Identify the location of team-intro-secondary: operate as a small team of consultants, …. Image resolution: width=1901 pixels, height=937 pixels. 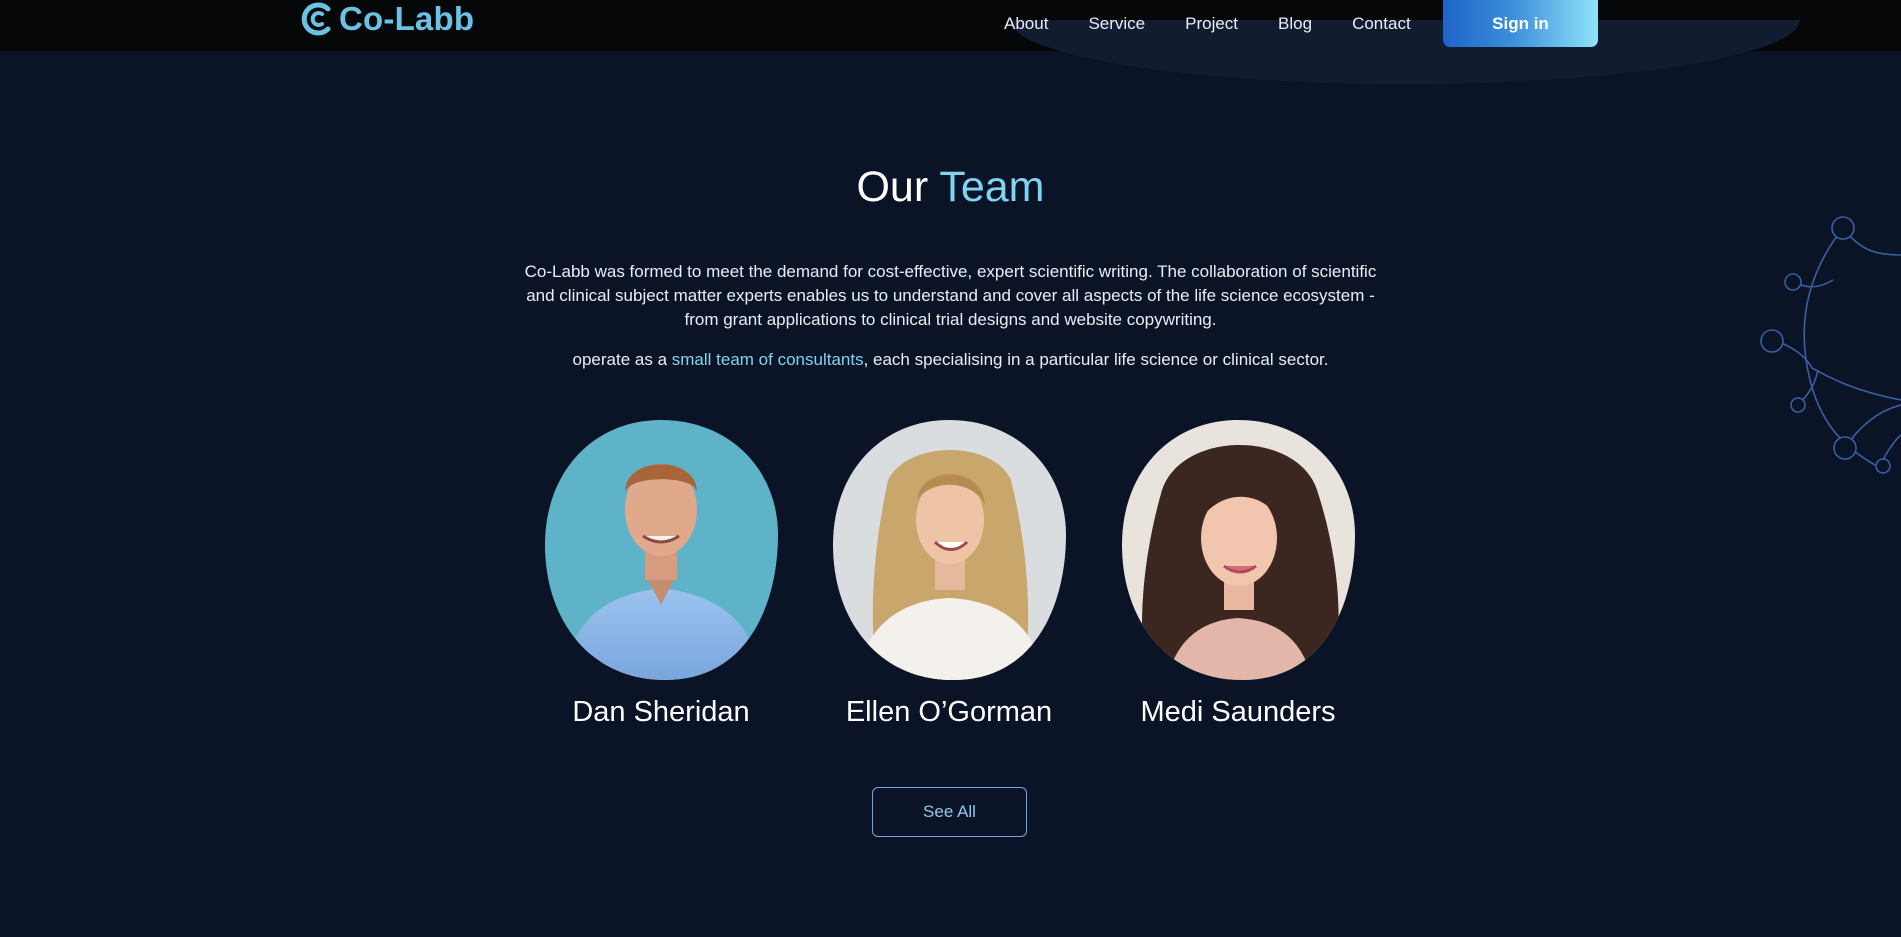
(950, 360).